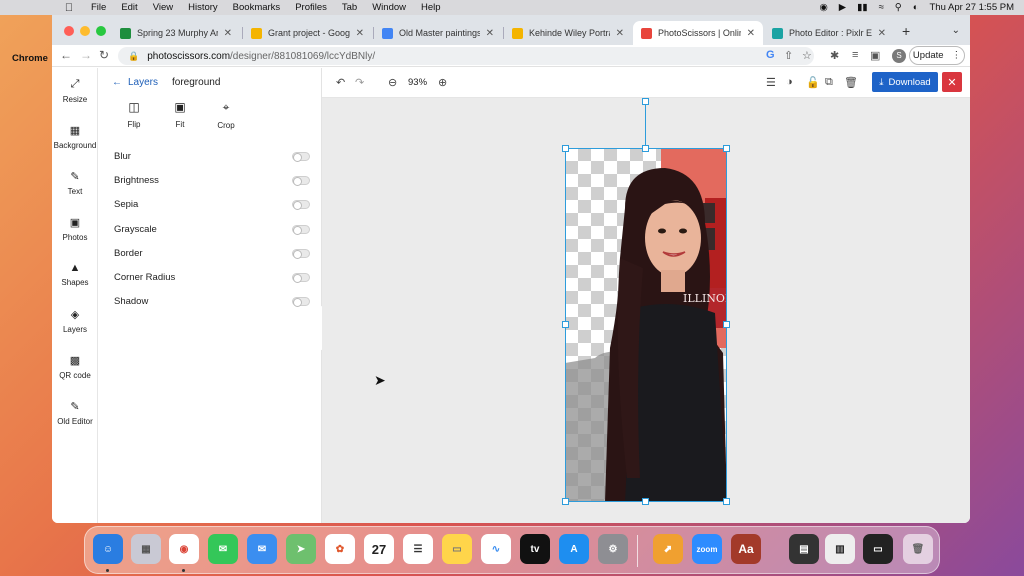 The image size is (1024, 576). What do you see at coordinates (301, 278) in the screenshot?
I see `corner-radius-toggle` at bounding box center [301, 278].